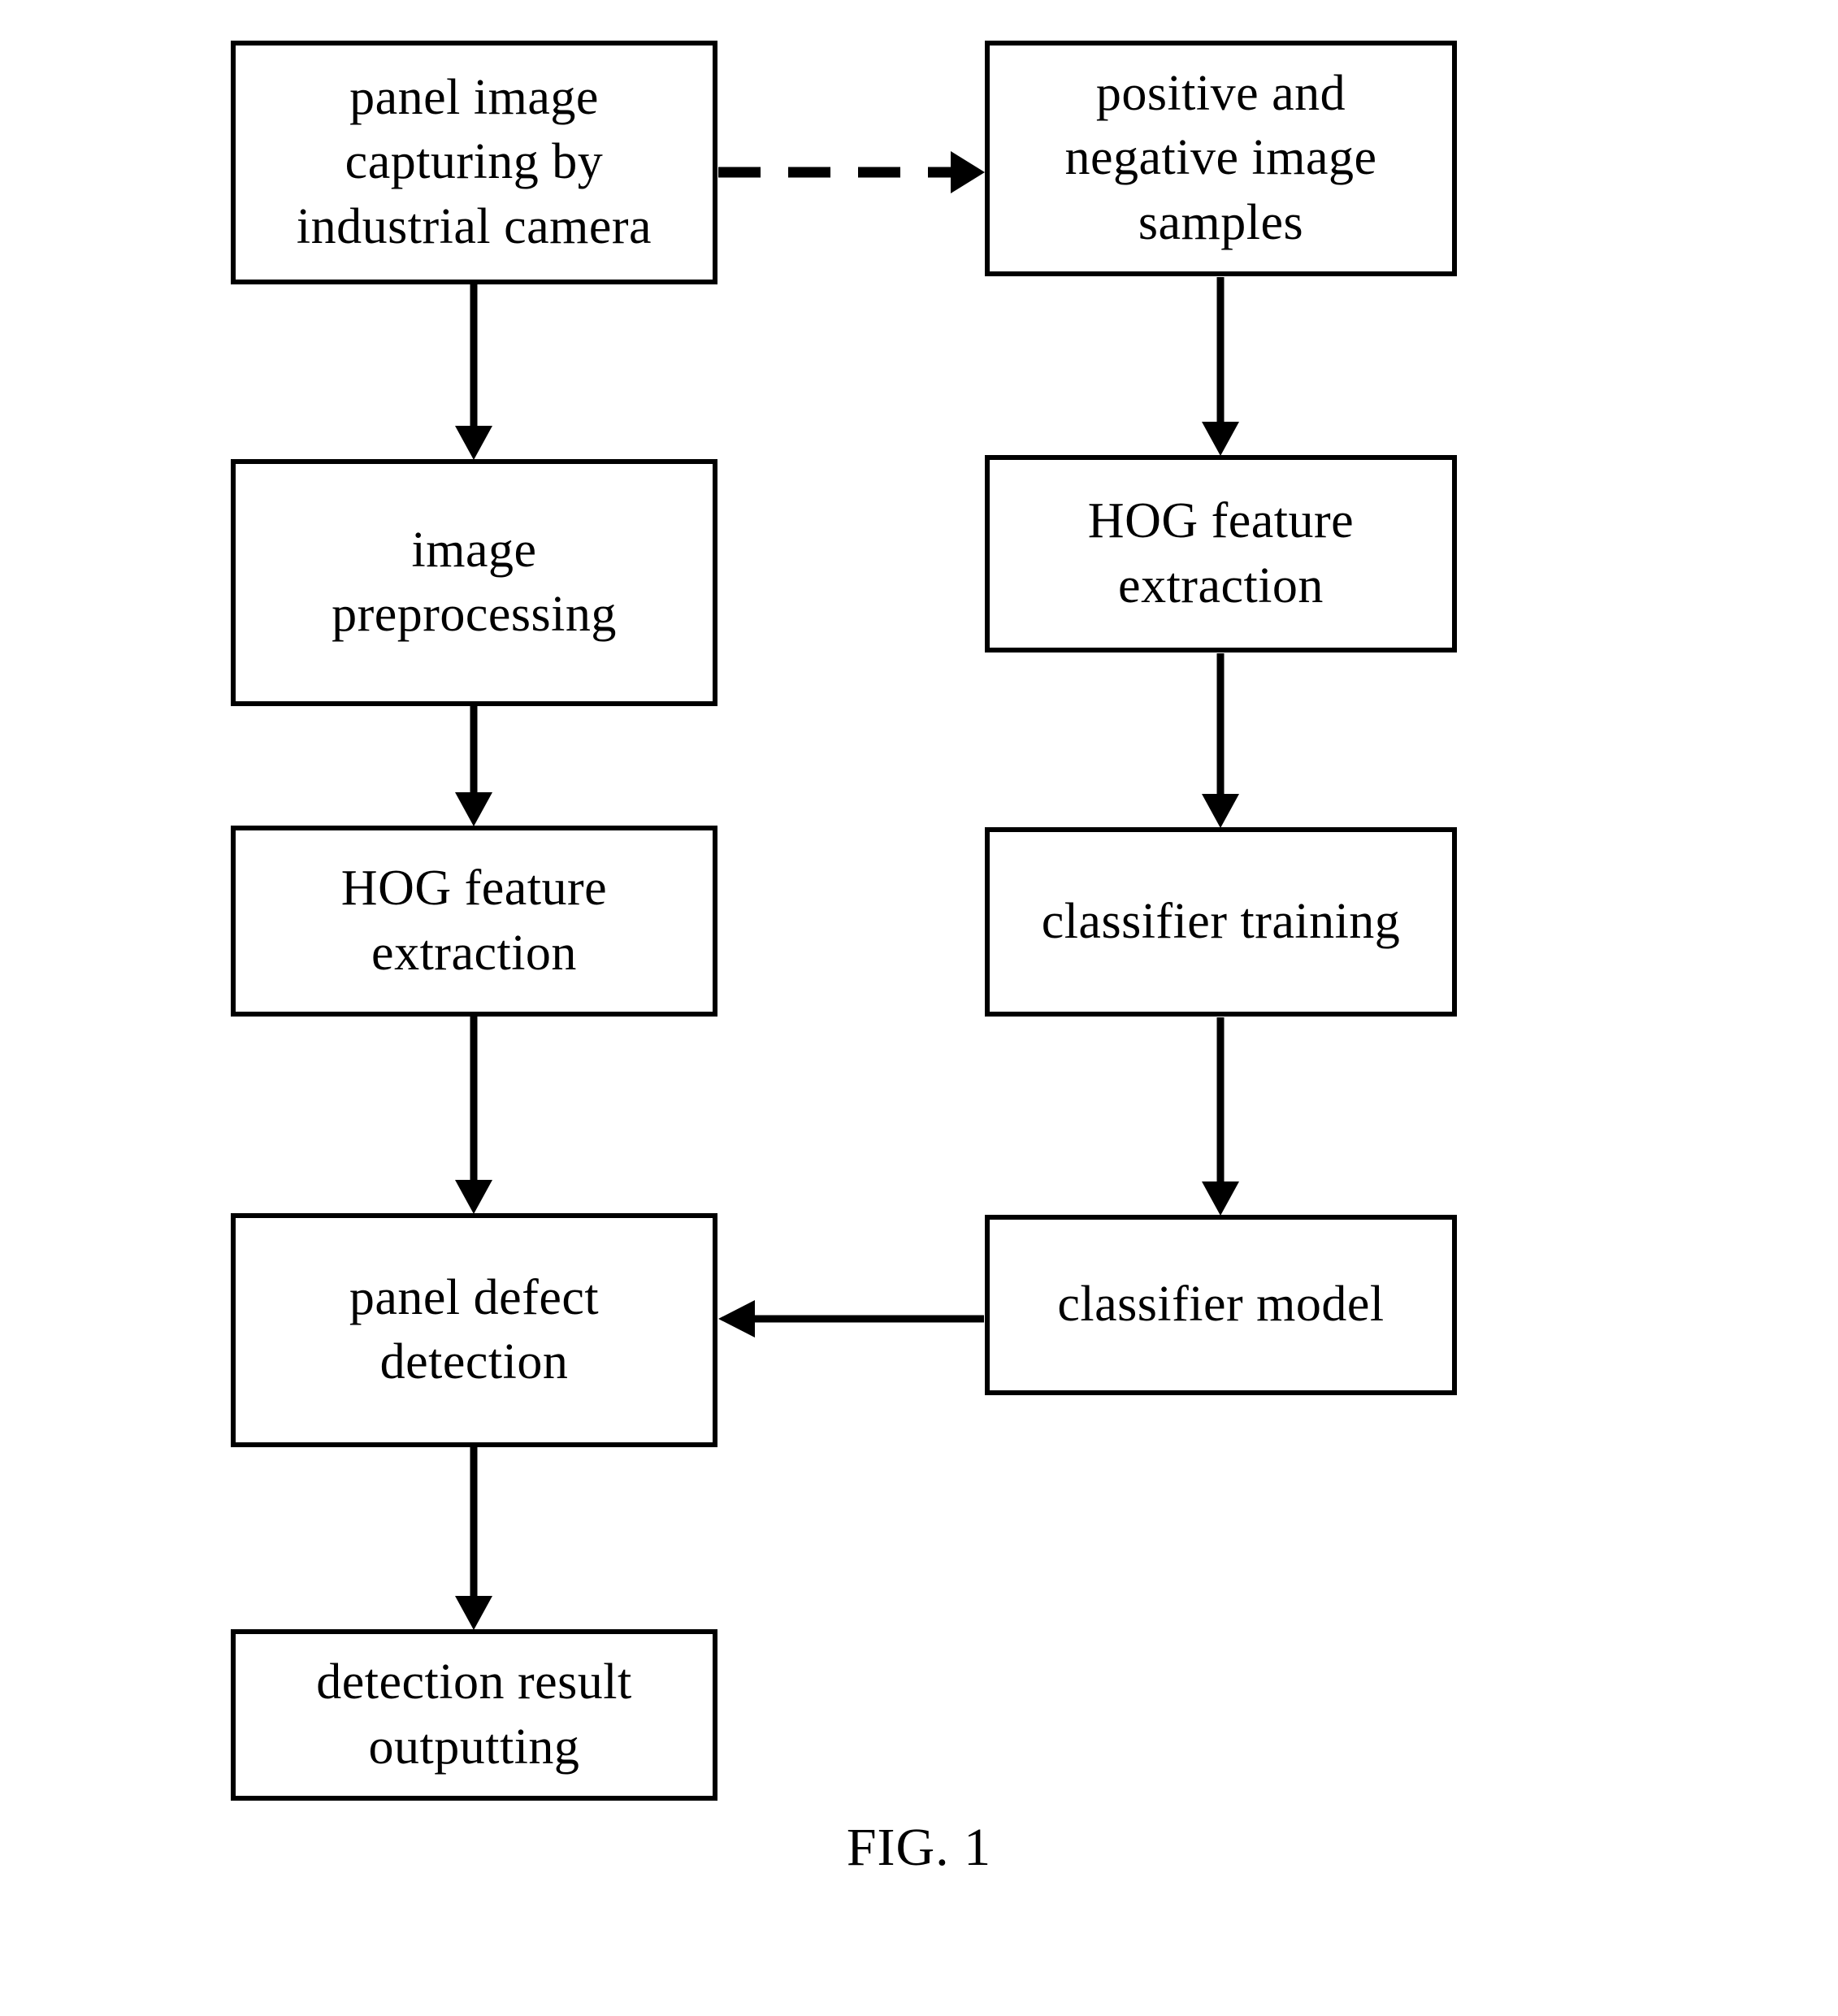  I want to click on node-label: classifier model, so click(1221, 1305).